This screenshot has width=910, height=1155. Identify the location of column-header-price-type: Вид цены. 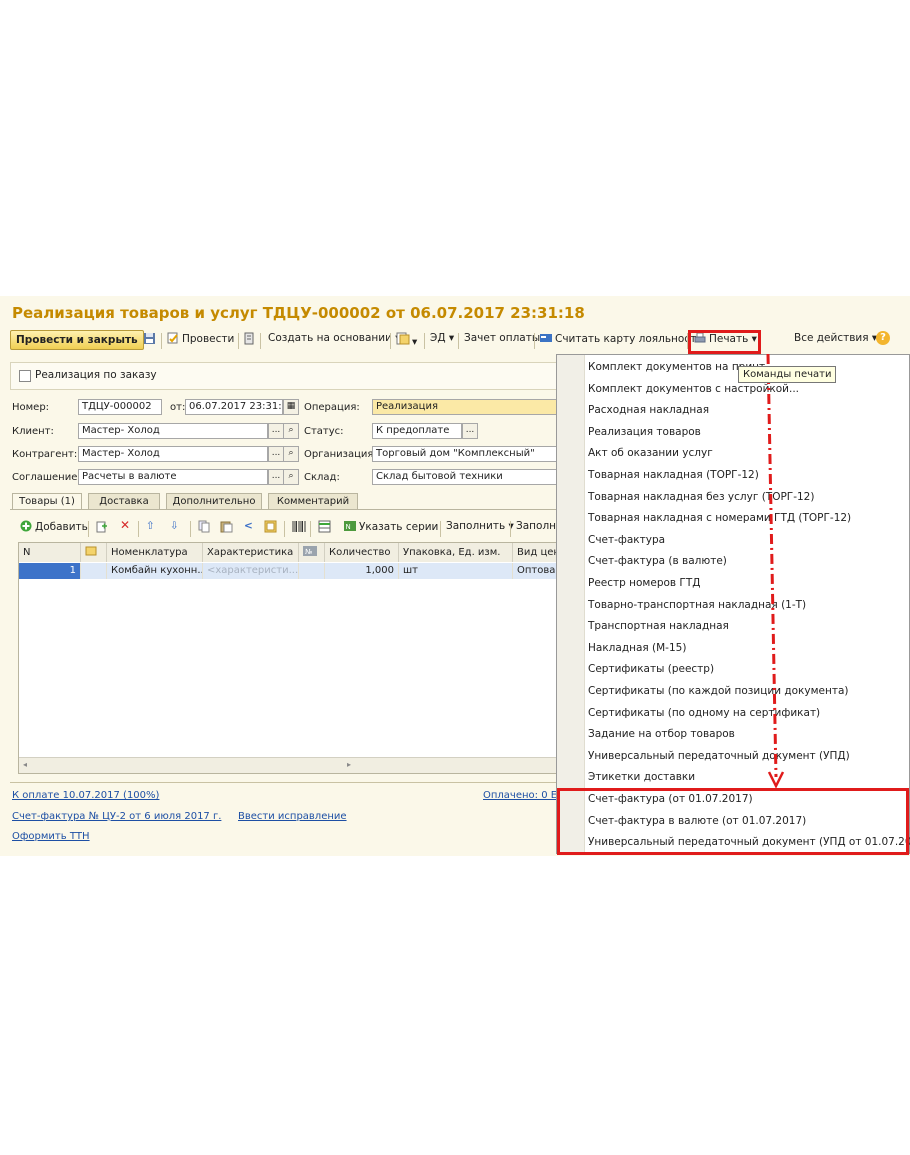
(536, 552).